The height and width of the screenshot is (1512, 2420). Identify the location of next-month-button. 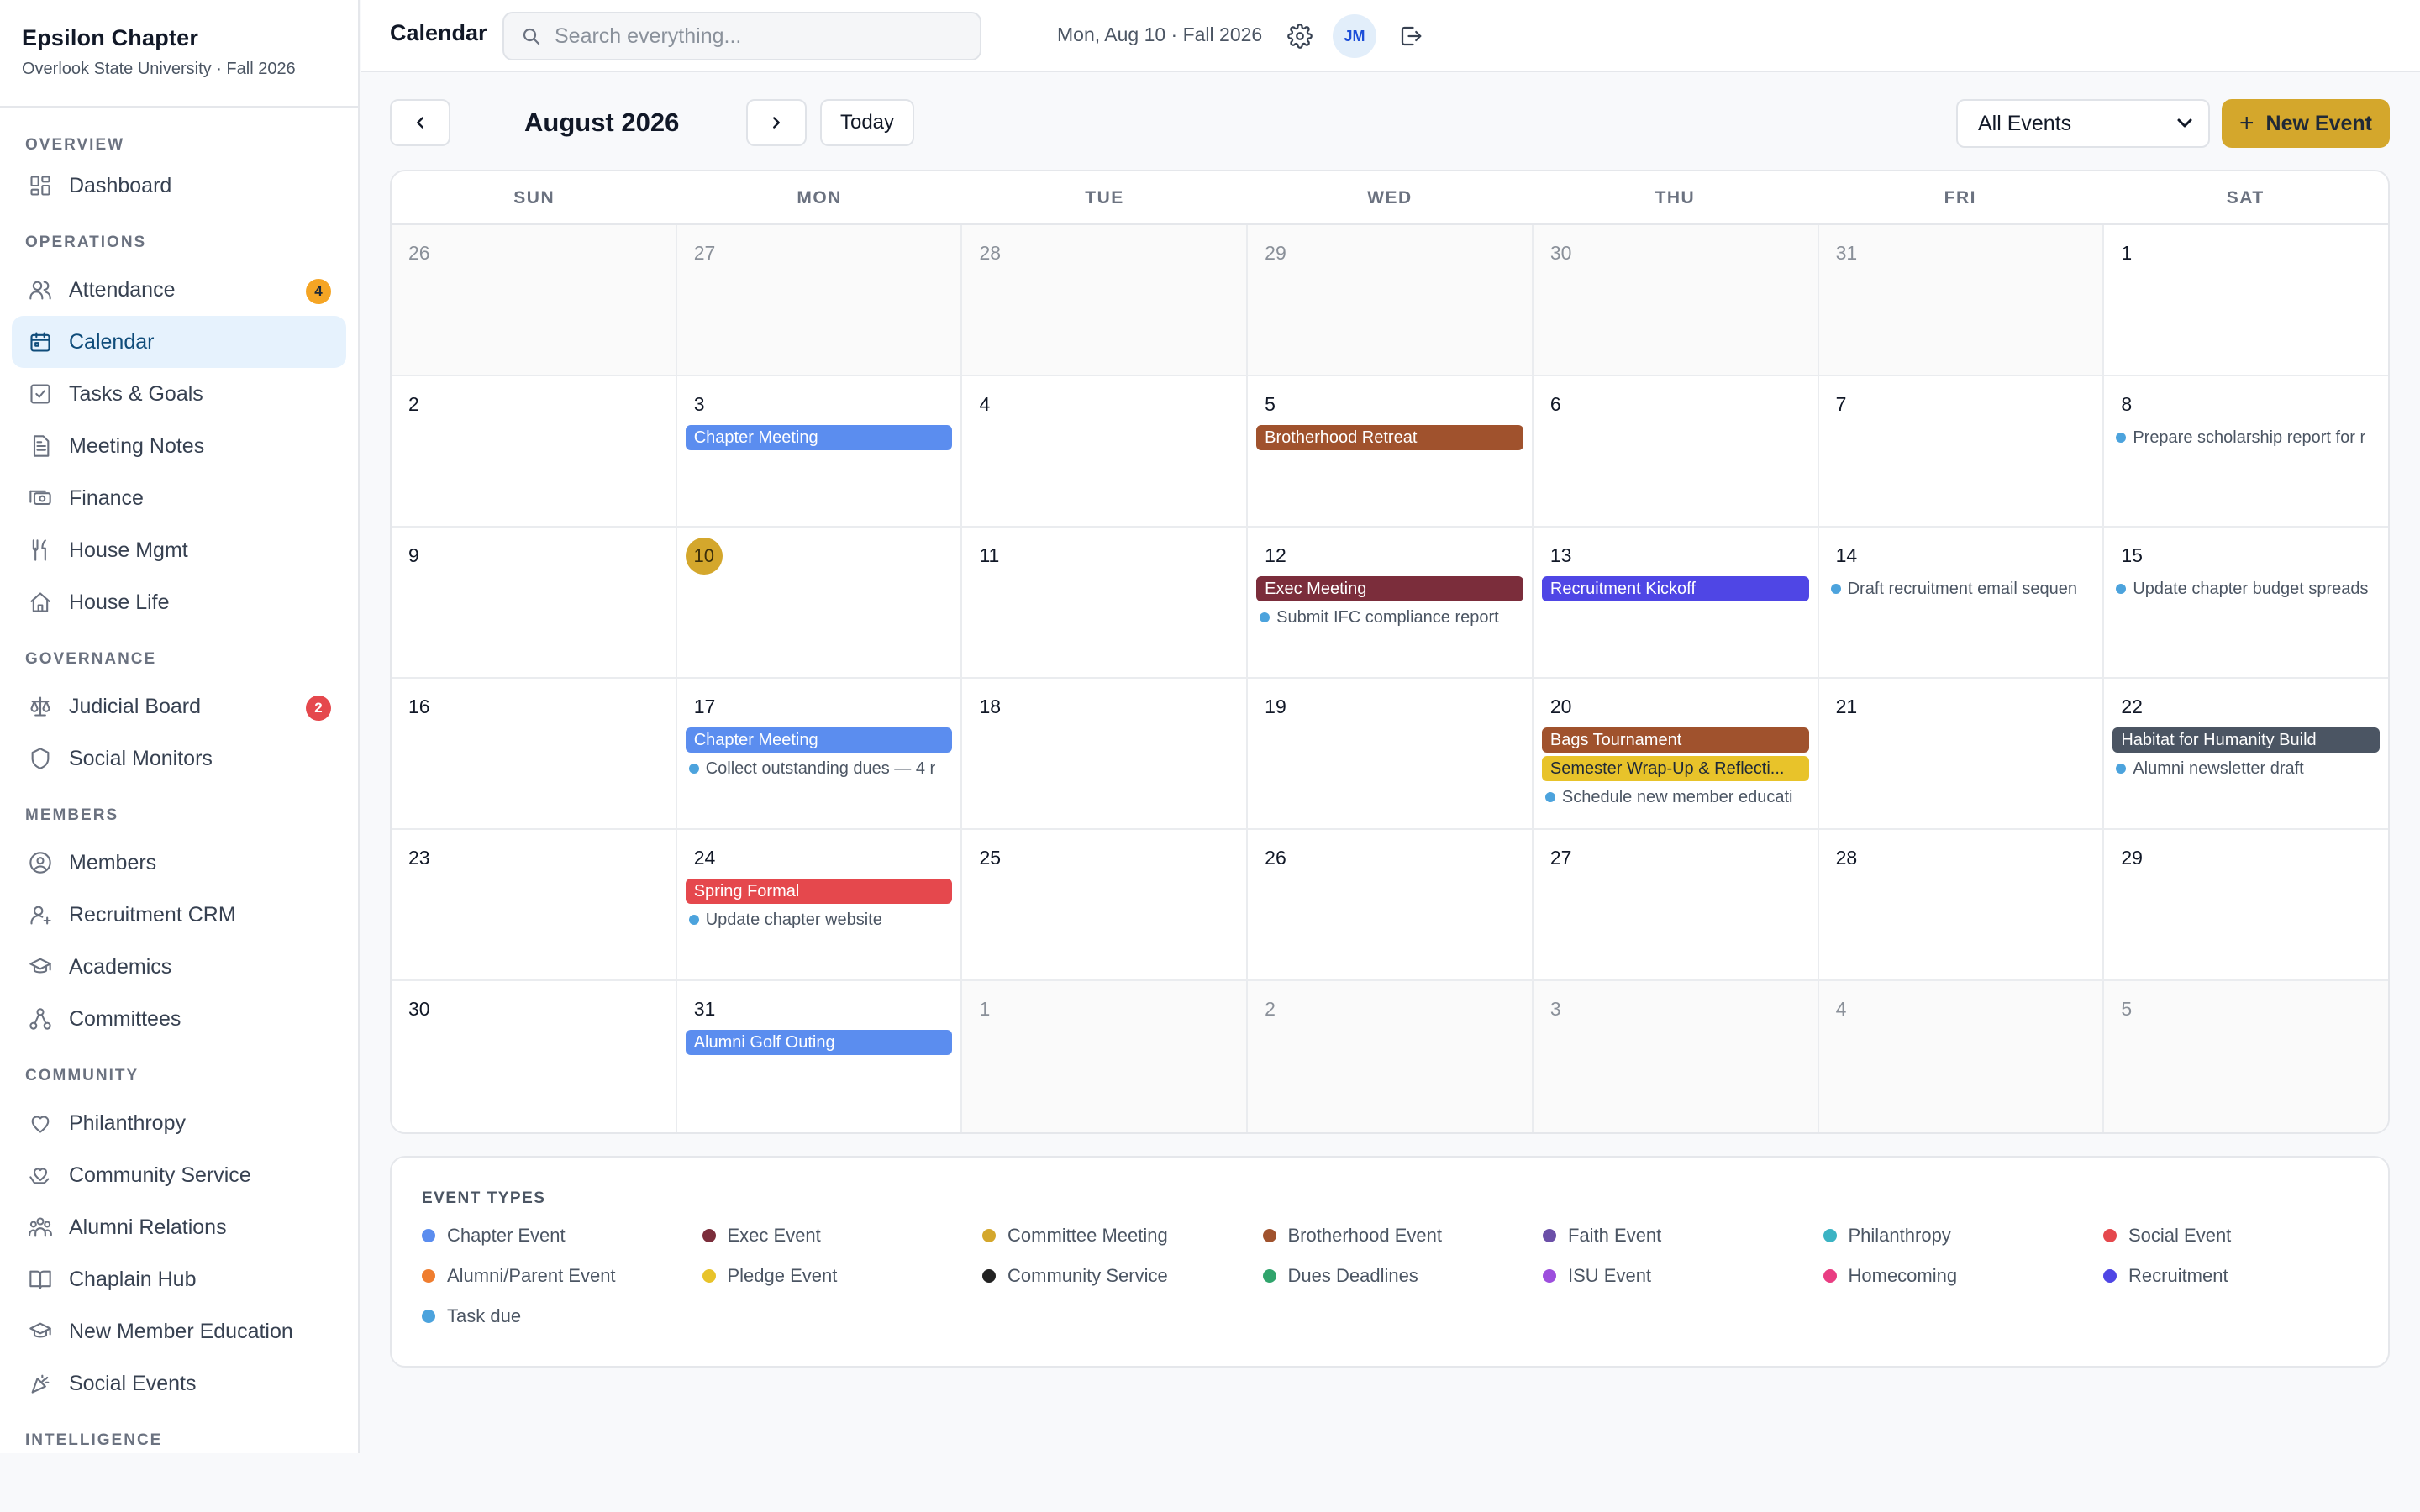
(777, 122).